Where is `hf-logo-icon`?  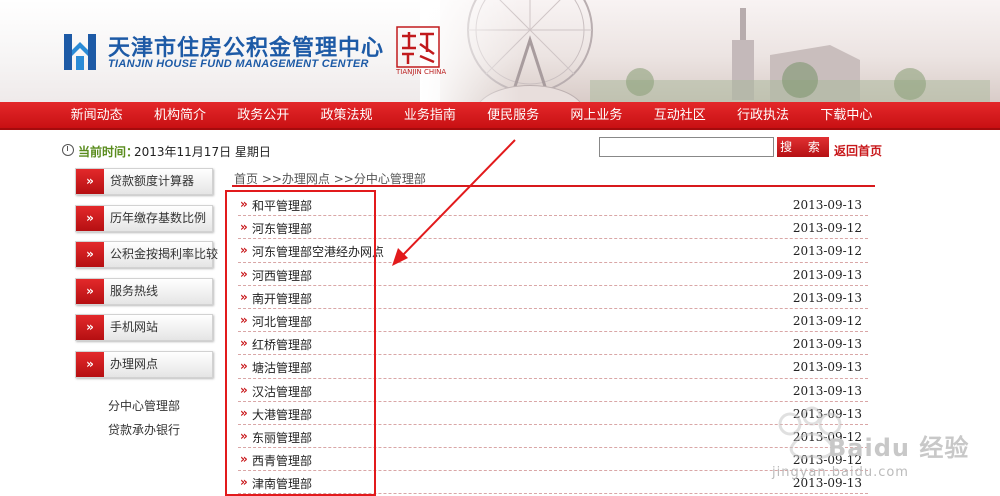 hf-logo-icon is located at coordinates (80, 52).